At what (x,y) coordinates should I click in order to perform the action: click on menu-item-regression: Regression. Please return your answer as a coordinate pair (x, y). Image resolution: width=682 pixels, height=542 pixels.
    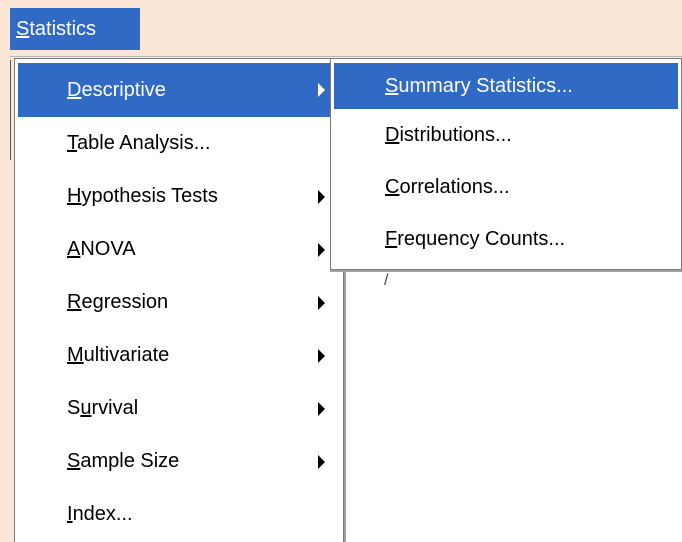
    Looking at the image, I should click on (179, 302).